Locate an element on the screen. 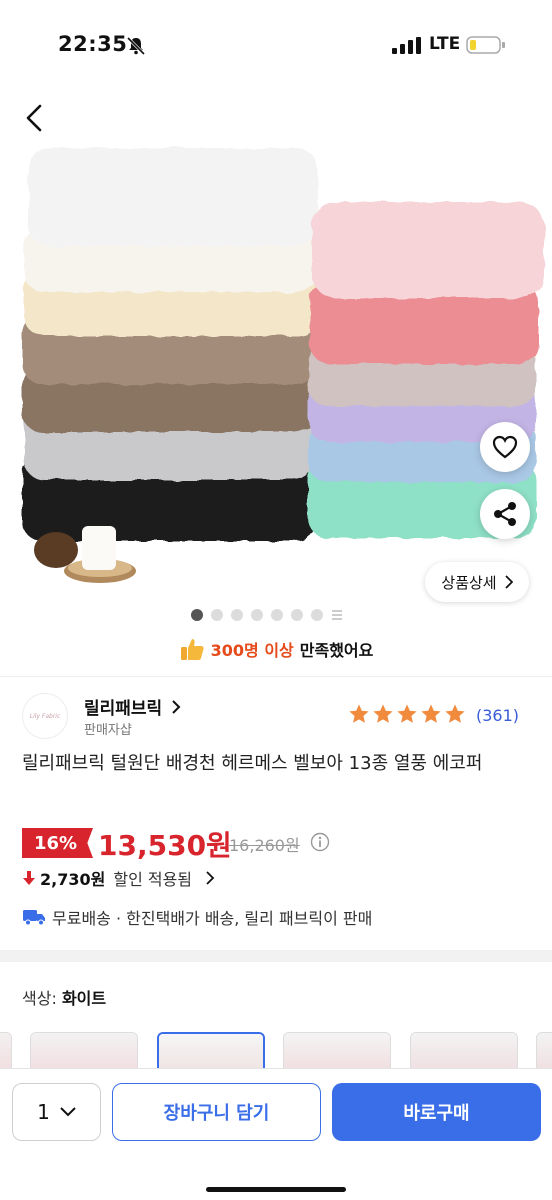 This screenshot has width=552, height=1200. back-button is located at coordinates (34, 118).